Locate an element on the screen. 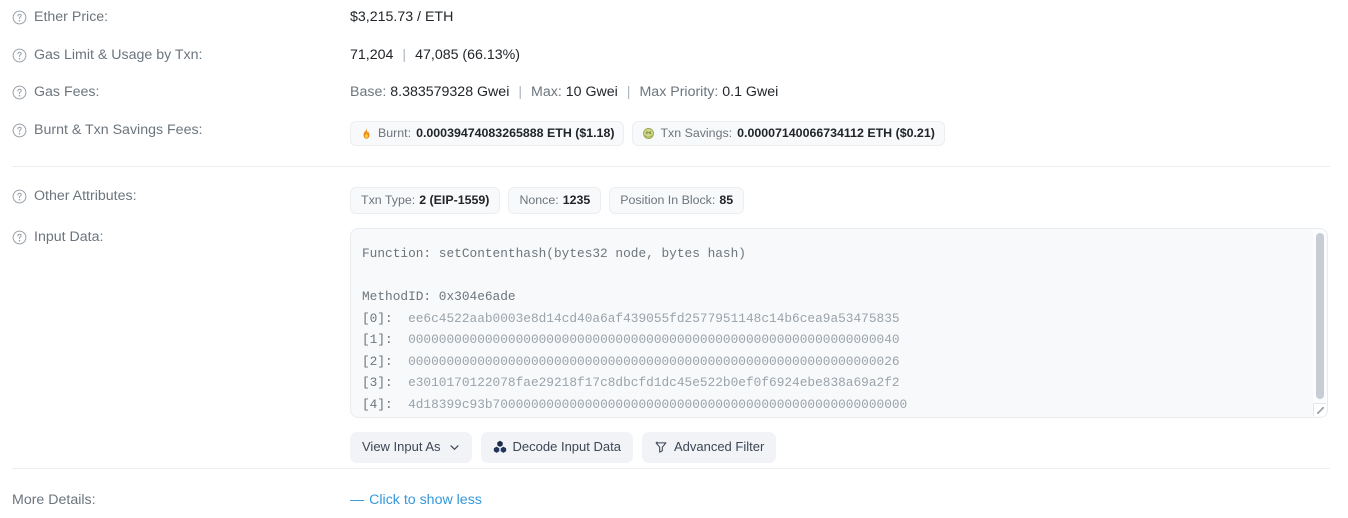 Image resolution: width=1348 pixels, height=518 pixels. more-details-value-cell: — Click to show less is located at coordinates (849, 500).